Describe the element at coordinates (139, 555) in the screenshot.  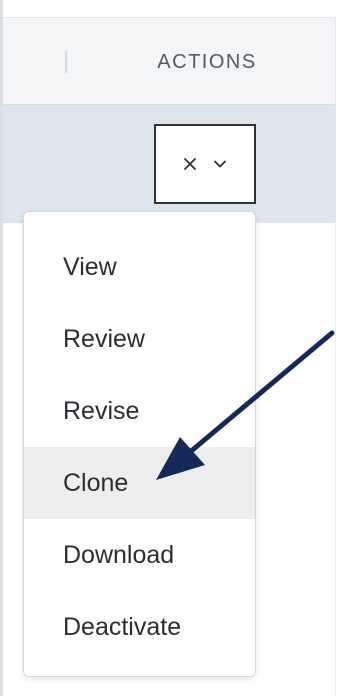
I see `menu-item-download: Download` at that location.